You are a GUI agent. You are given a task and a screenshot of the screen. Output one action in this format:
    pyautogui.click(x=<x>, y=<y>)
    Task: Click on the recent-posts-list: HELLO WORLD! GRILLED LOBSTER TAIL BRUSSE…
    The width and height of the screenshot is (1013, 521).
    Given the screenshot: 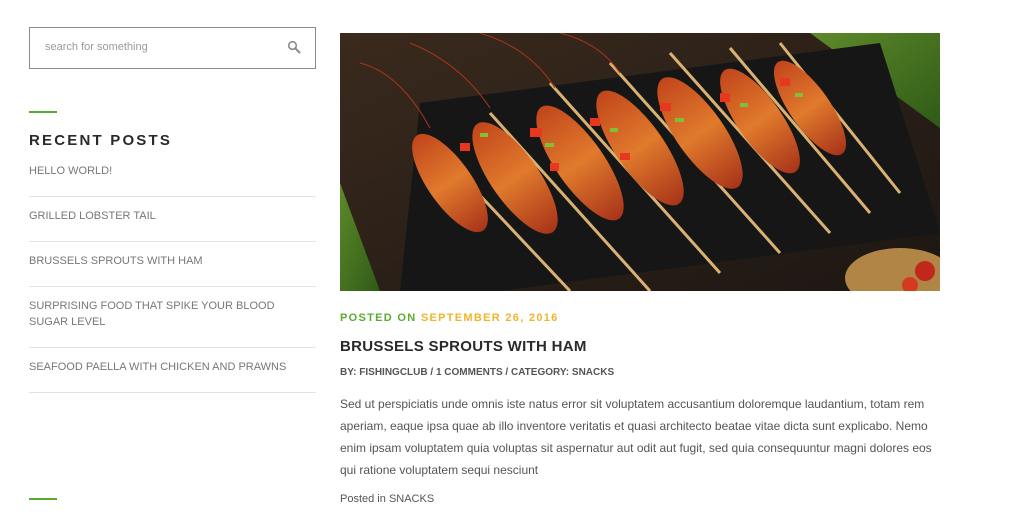 What is the action you would take?
    pyautogui.click(x=172, y=278)
    